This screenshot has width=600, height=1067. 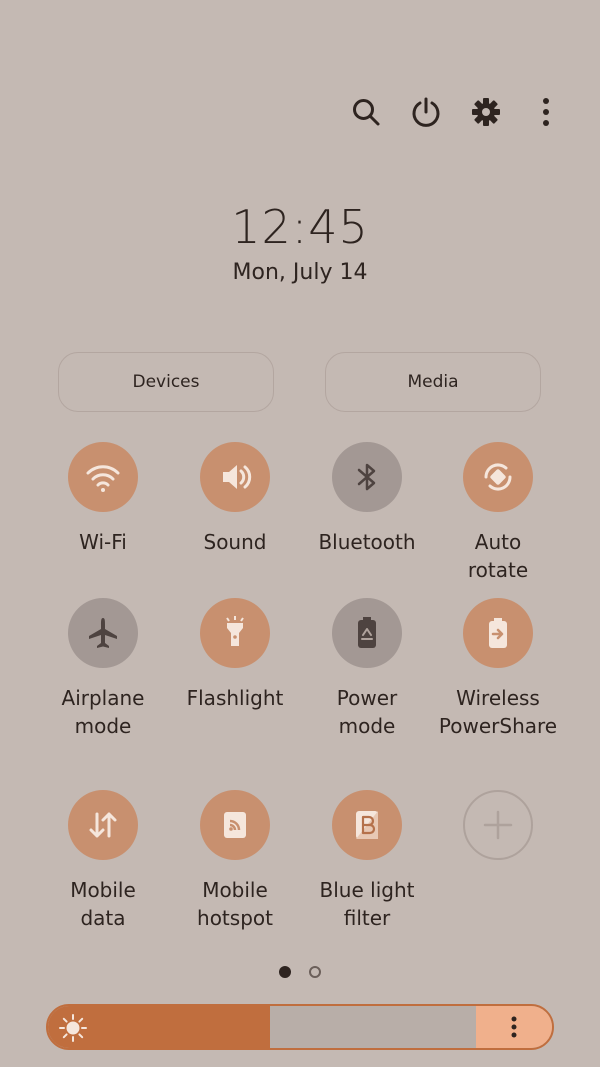 What do you see at coordinates (103, 633) in the screenshot?
I see `airplane-icon` at bounding box center [103, 633].